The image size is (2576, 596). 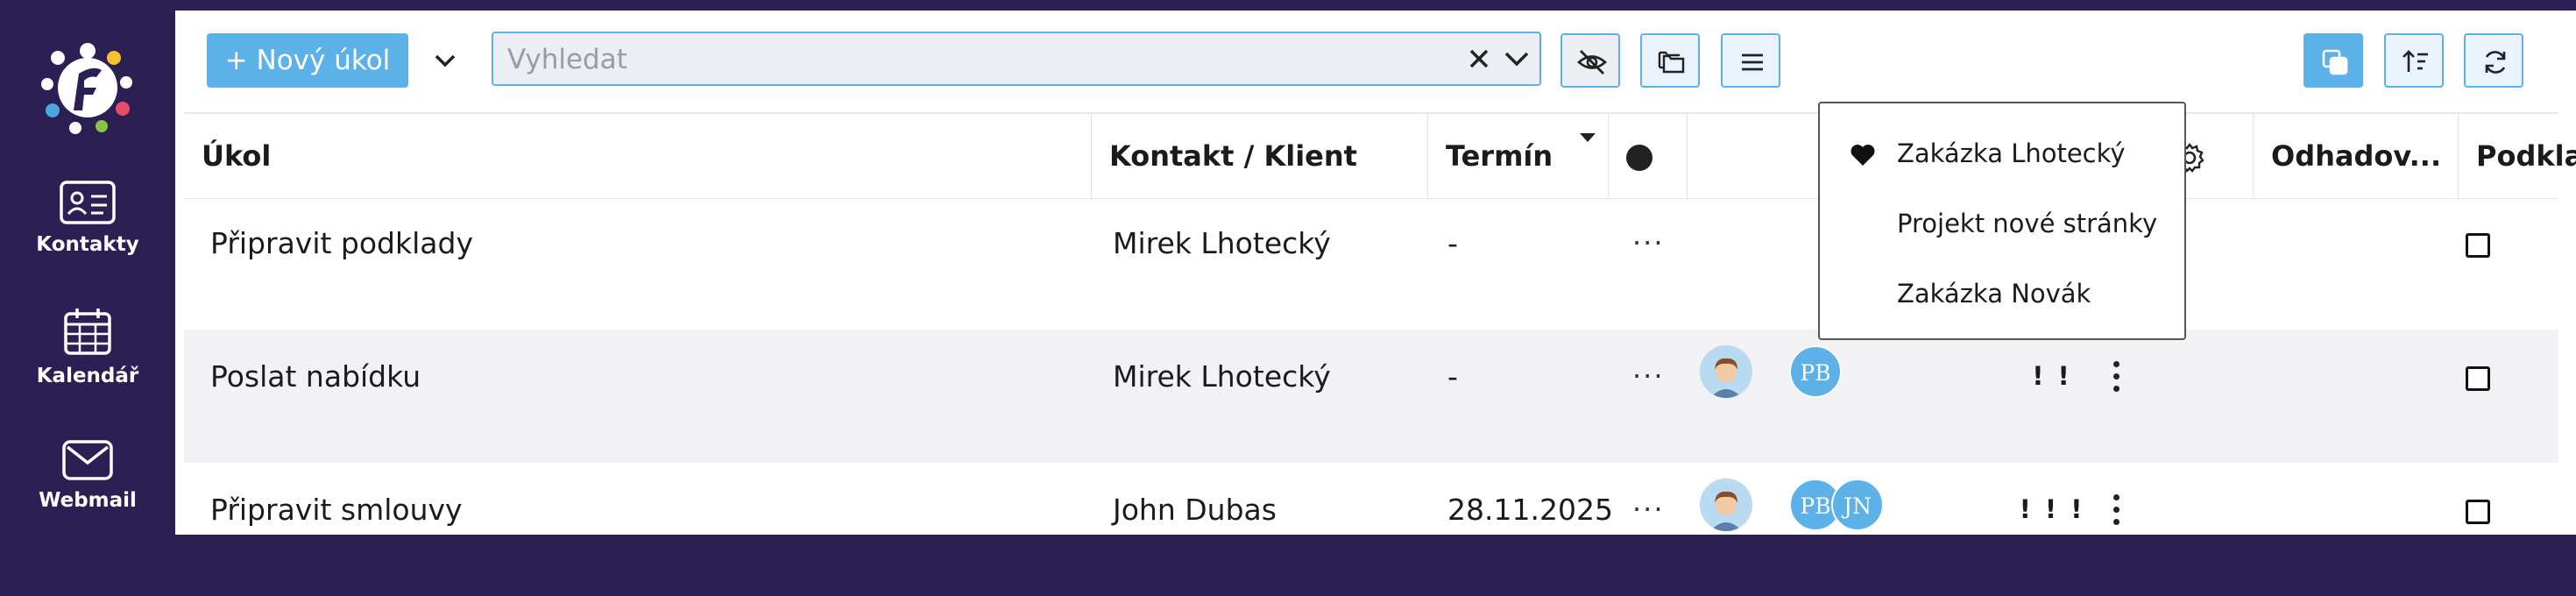 I want to click on column-header-contact: Kontakt / Klient, so click(x=1260, y=156).